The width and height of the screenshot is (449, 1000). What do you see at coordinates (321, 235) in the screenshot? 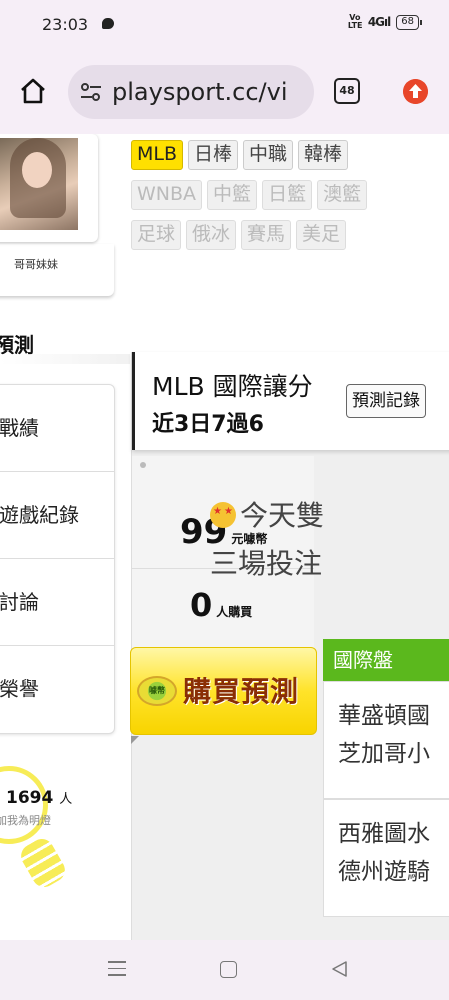
I see `league-tag: 美足` at bounding box center [321, 235].